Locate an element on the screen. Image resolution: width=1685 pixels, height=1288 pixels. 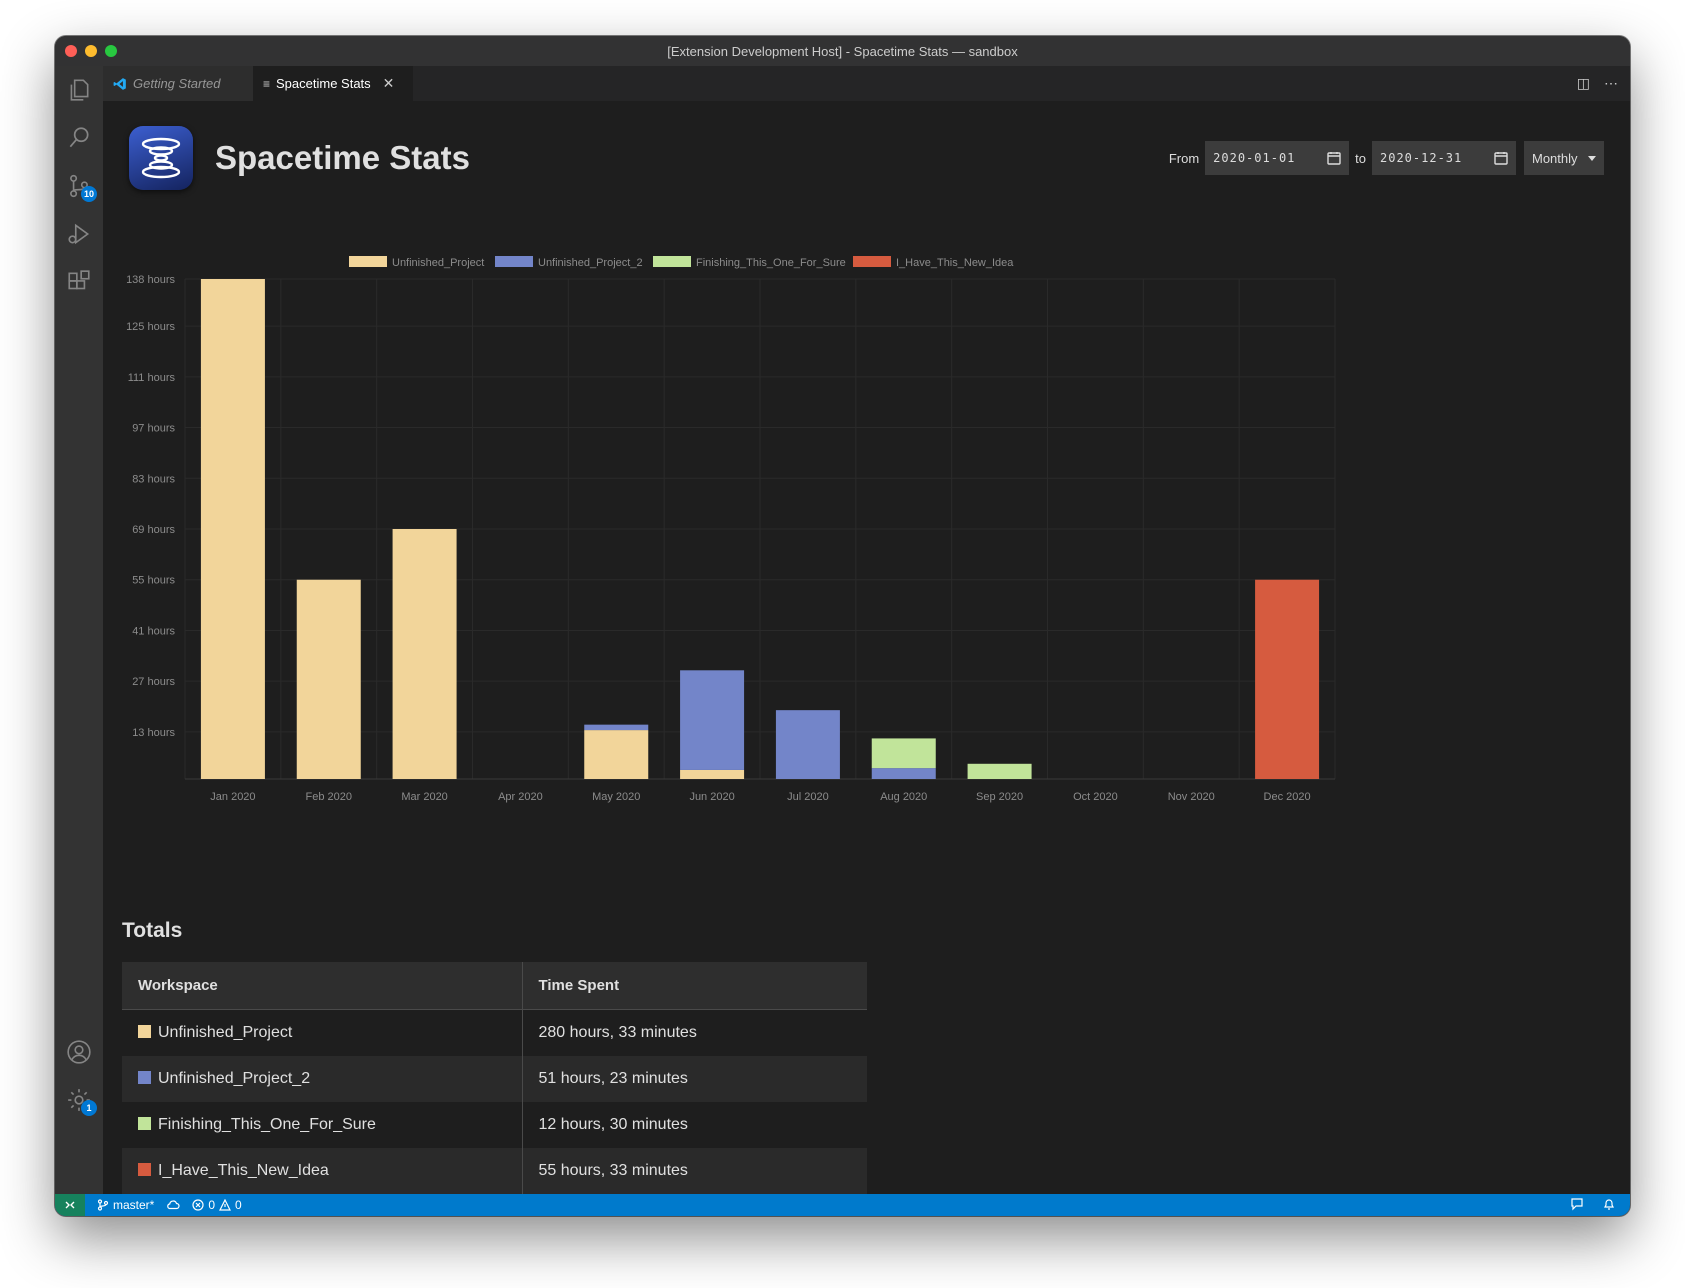
from-date-input: 2020-01-01 is located at coordinates (1277, 158).